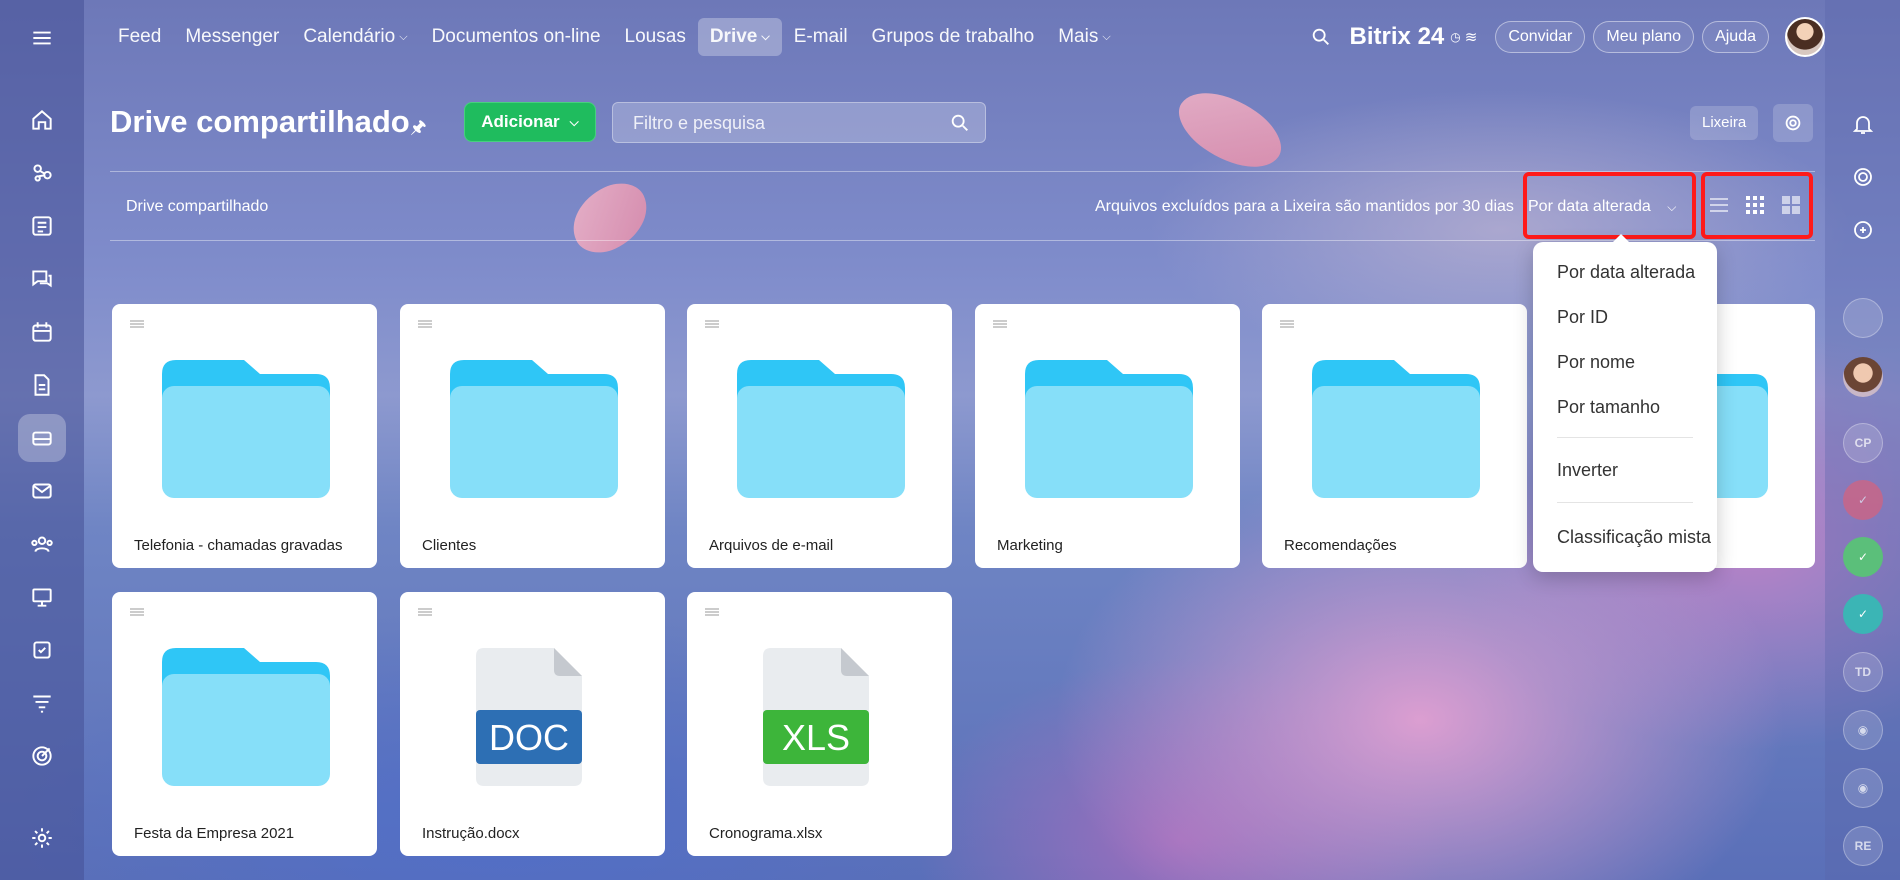 Image resolution: width=1900 pixels, height=880 pixels. Describe the element at coordinates (532, 436) in the screenshot. I see `file-tile: Clientes` at that location.